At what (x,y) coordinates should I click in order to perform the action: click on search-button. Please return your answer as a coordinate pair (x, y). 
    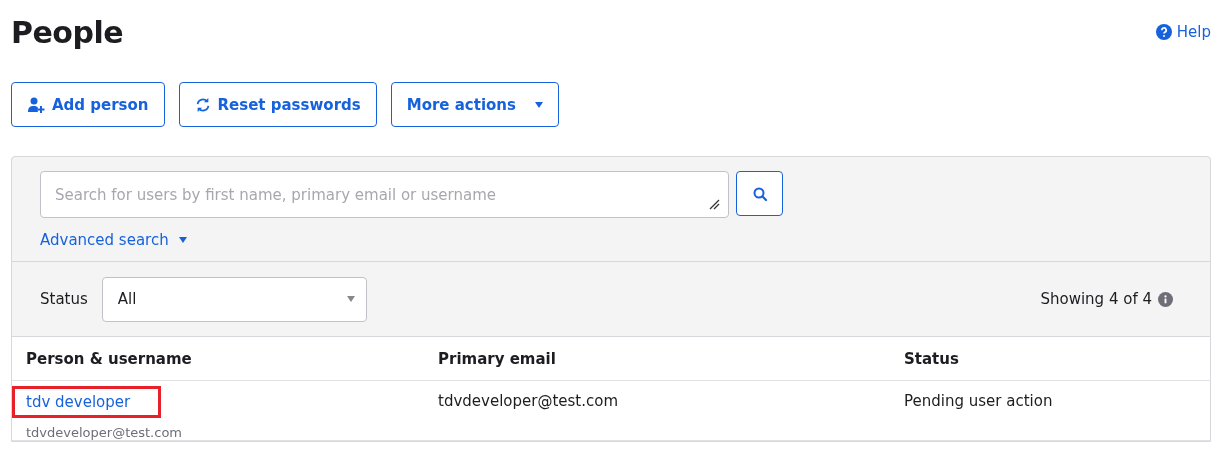
    Looking at the image, I should click on (759, 193).